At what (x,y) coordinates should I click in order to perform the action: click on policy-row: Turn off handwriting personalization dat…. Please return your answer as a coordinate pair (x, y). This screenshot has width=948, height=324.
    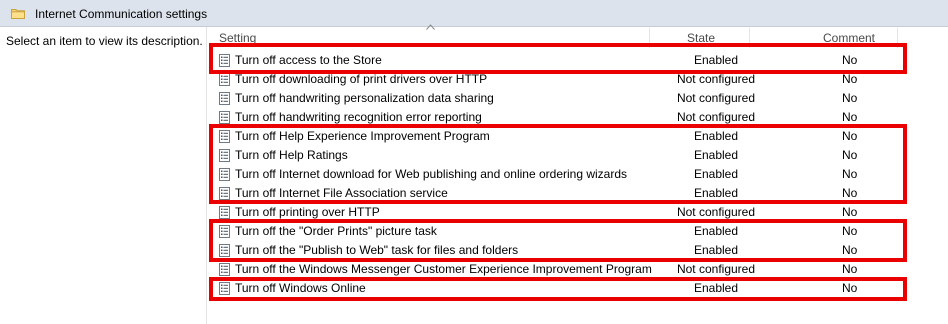
    Looking at the image, I should click on (577, 98).